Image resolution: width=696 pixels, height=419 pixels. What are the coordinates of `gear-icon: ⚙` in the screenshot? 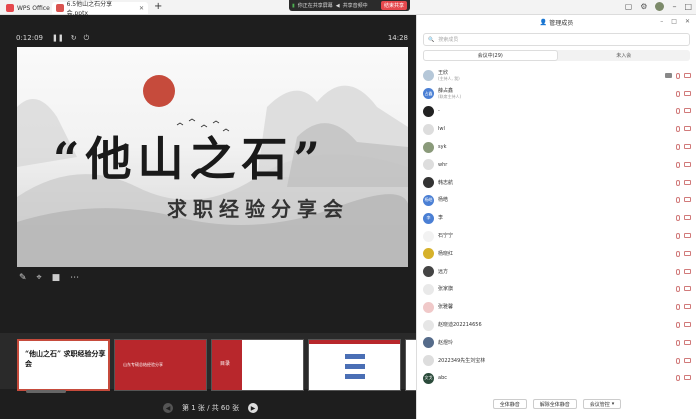 It's located at (643, 6).